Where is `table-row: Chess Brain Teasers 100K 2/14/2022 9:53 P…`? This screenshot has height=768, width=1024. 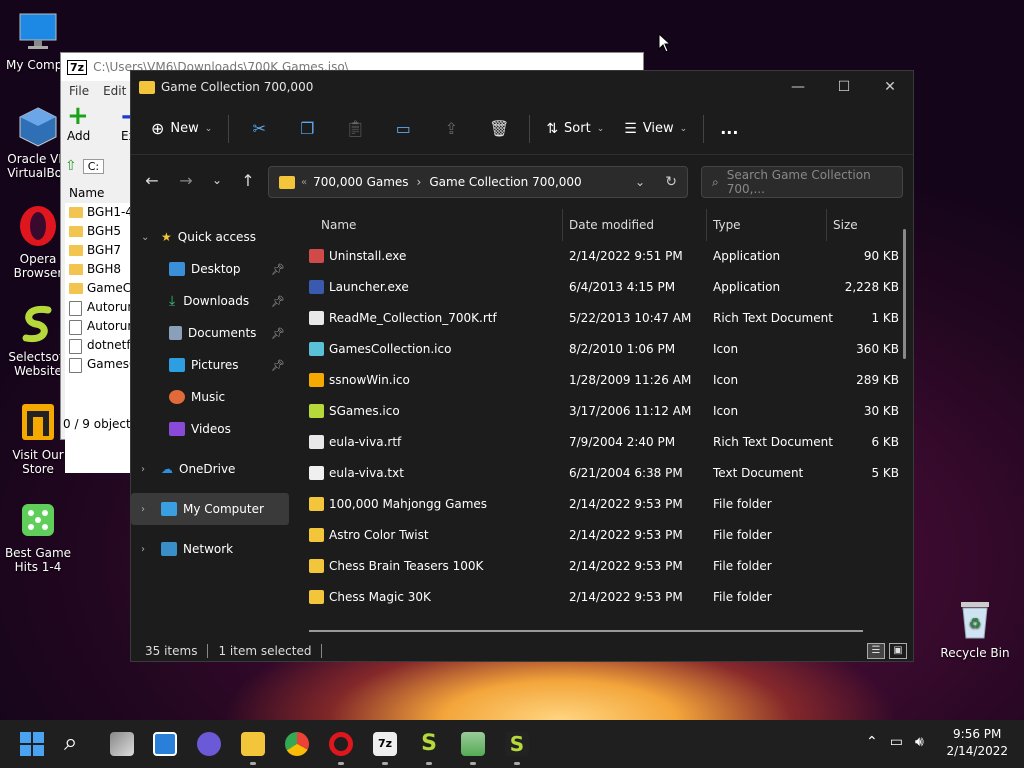
table-row: Chess Brain Teasers 100K 2/14/2022 9:53 P… is located at coordinates (605, 566).